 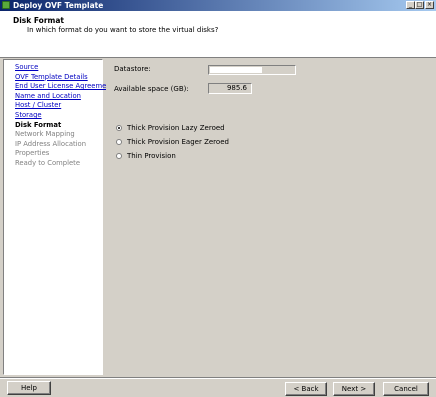 I want to click on close-button: ×, so click(x=429, y=5).